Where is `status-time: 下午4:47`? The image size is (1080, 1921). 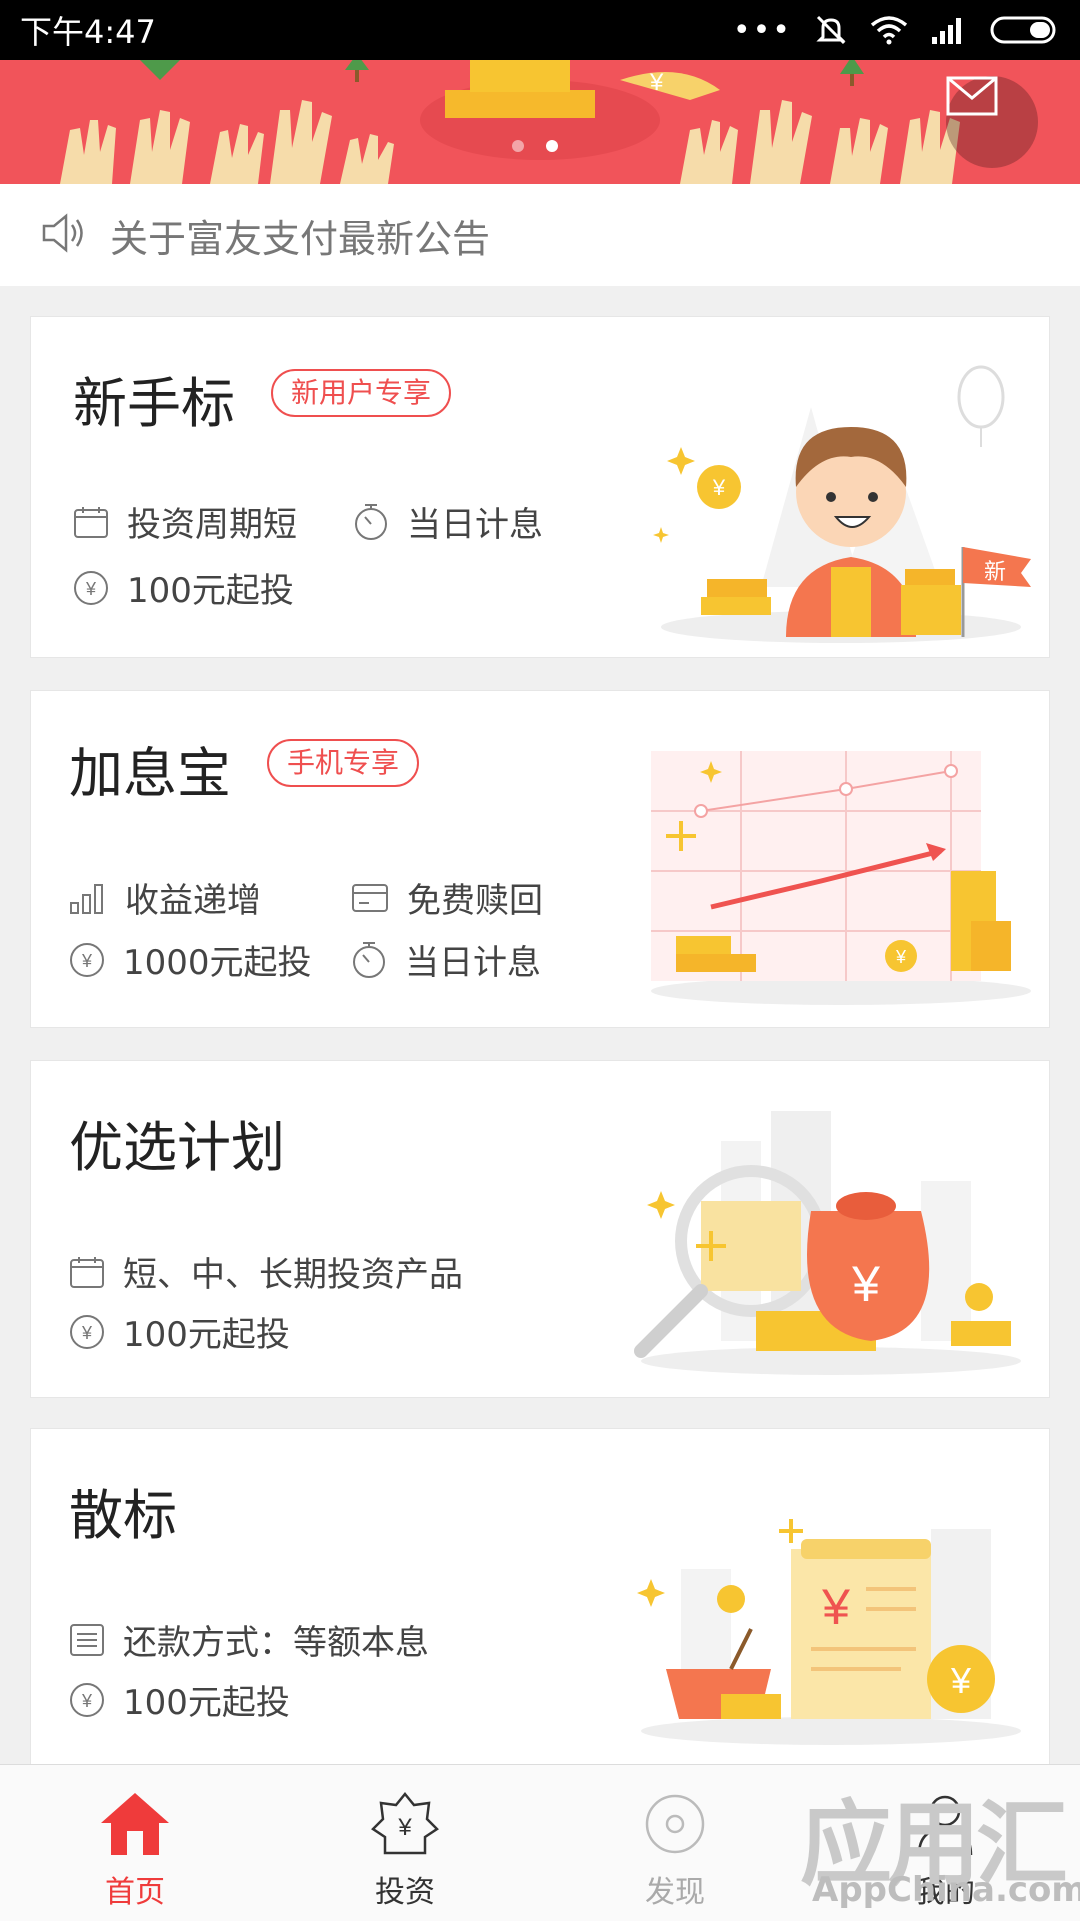 status-time: 下午4:47 is located at coordinates (88, 32).